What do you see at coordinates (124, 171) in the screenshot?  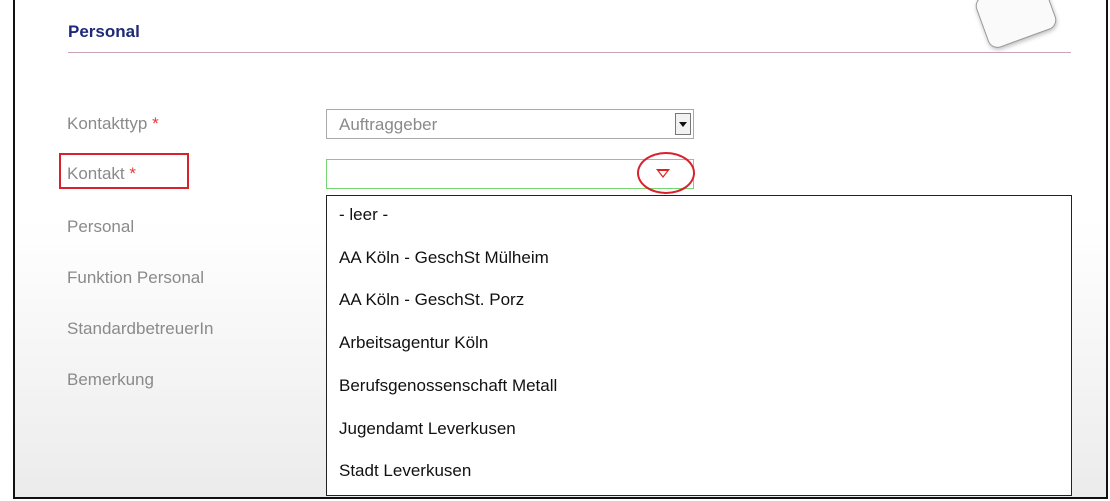 I see `kontakt-label-highlight` at bounding box center [124, 171].